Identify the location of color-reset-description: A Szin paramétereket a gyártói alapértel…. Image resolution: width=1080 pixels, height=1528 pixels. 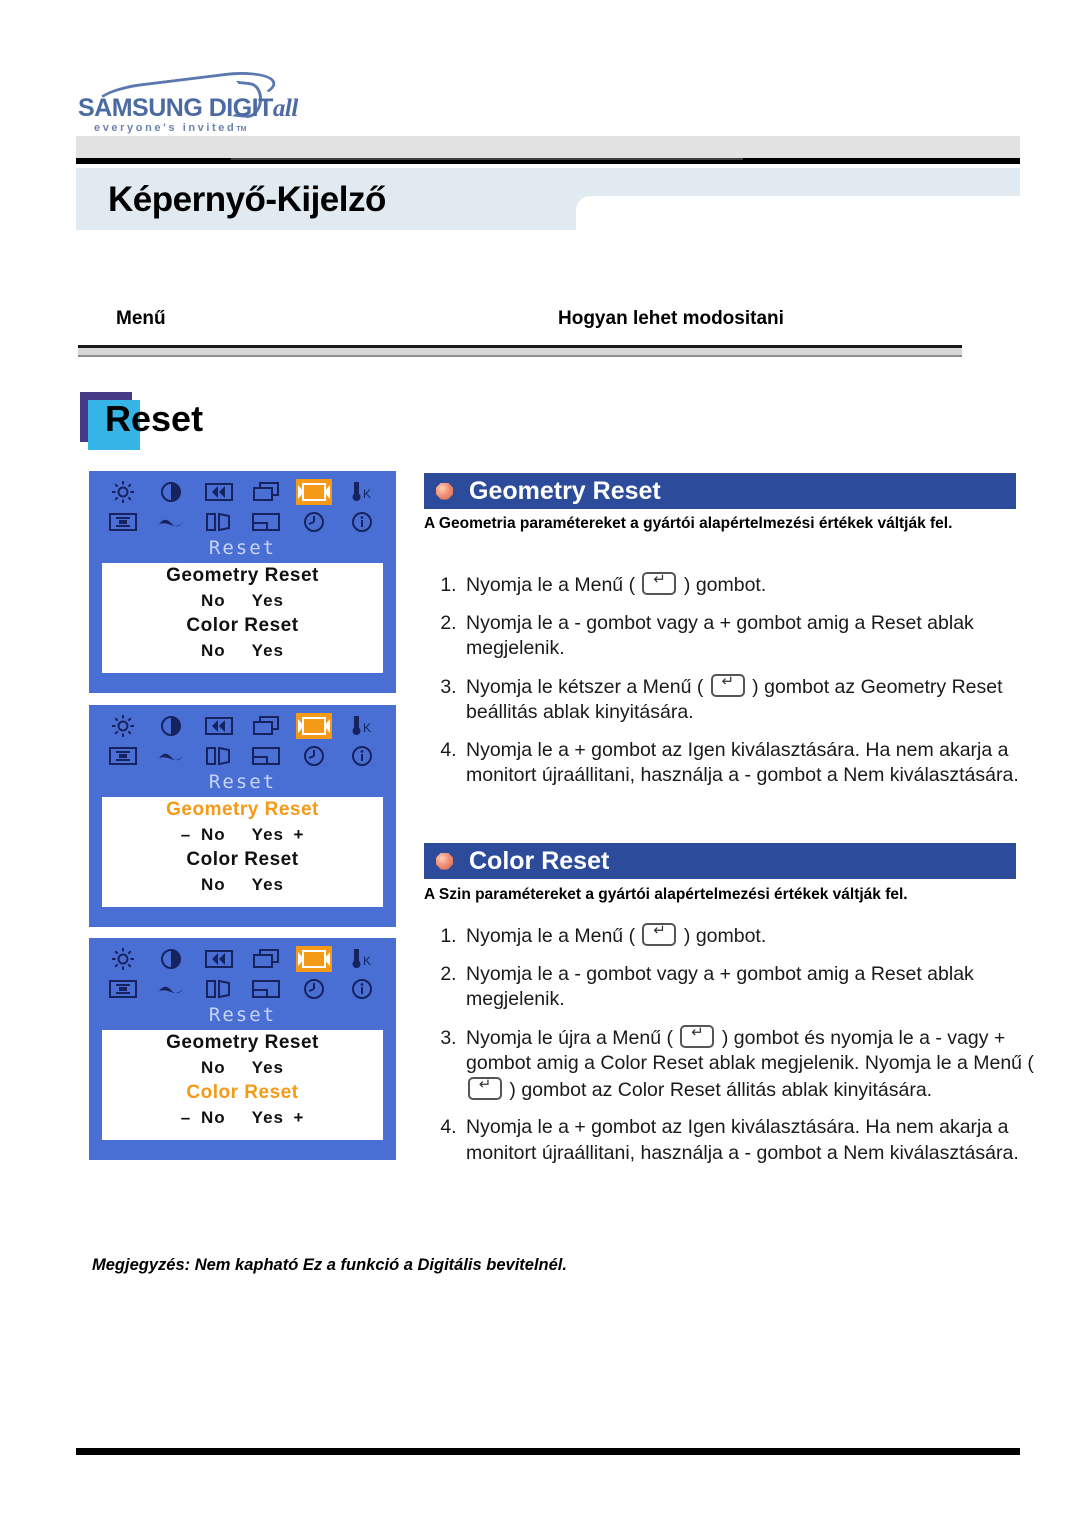
(666, 894).